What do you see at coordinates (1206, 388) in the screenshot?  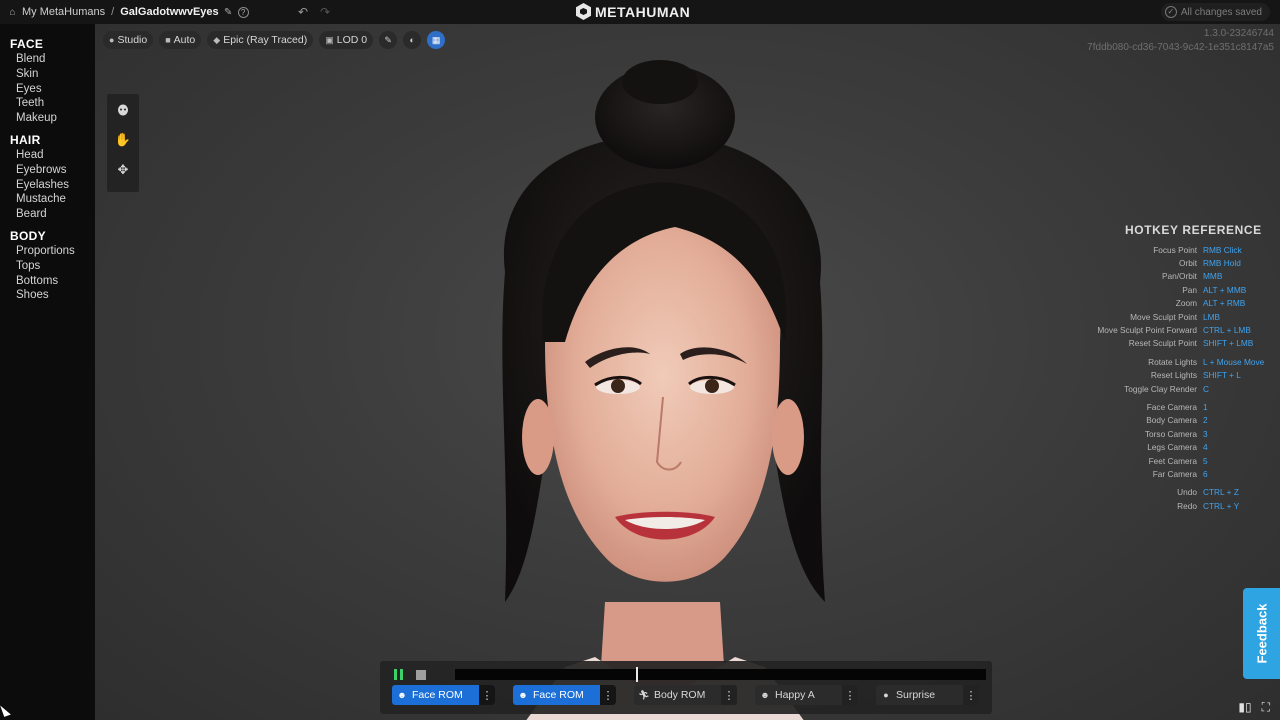 I see `hotkey-binding: C` at bounding box center [1206, 388].